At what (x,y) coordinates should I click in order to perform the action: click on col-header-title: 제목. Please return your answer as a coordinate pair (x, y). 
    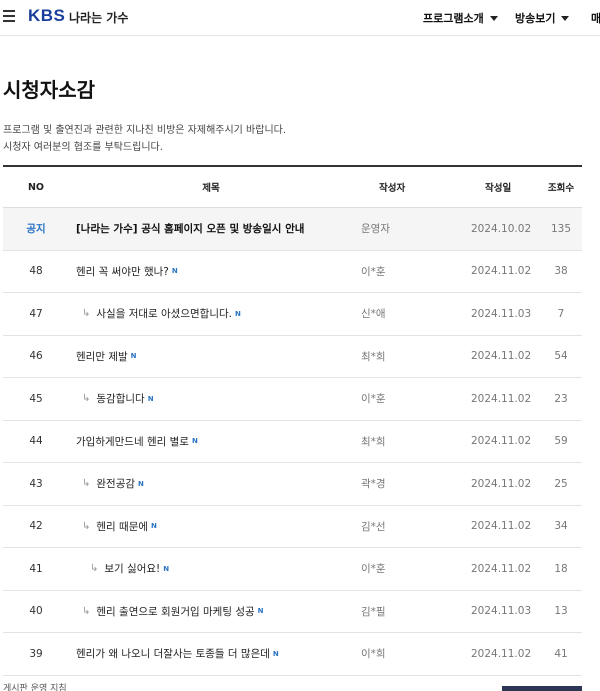
    Looking at the image, I should click on (211, 188).